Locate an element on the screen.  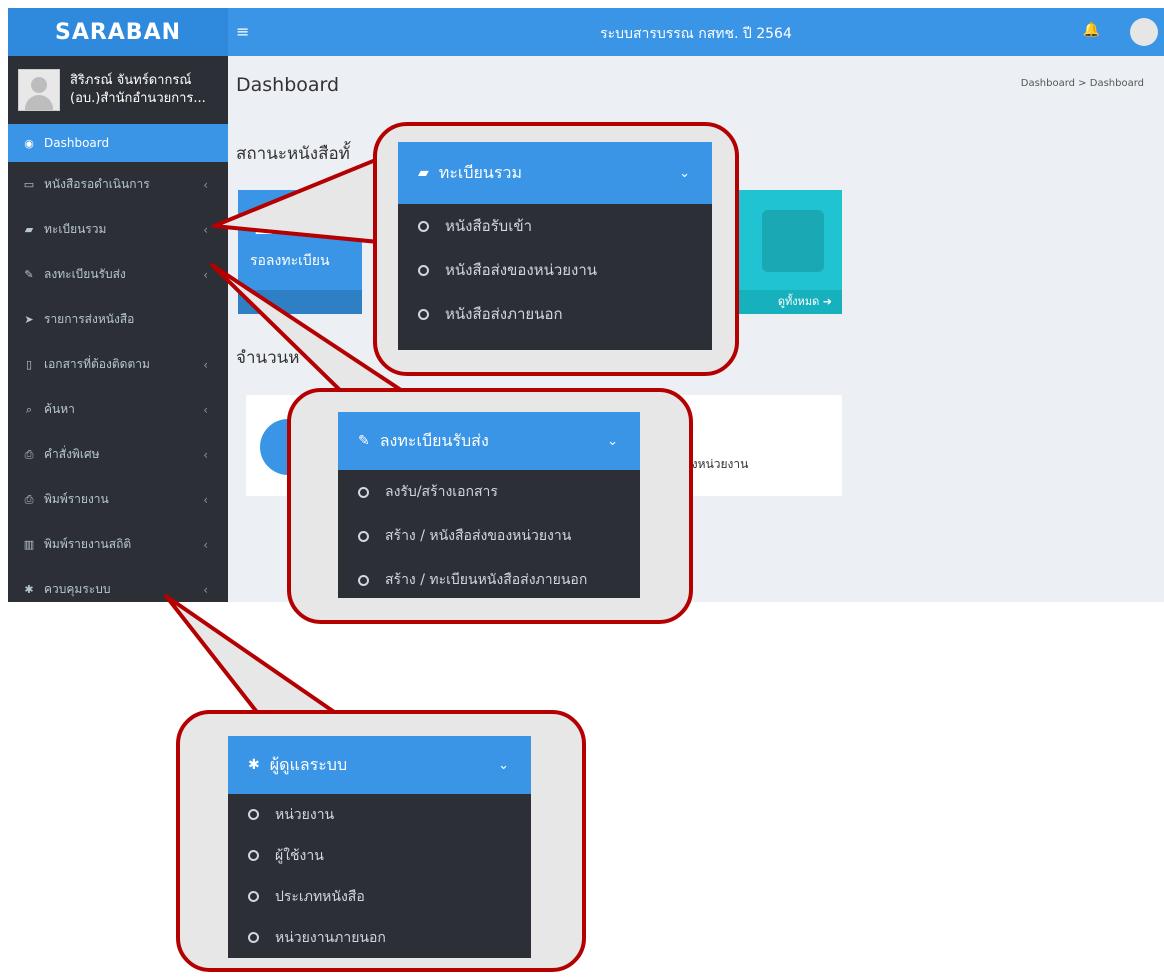
register-dropdown-header: ▰ ทะเบียนรวม ⌄ is located at coordinates (555, 173).